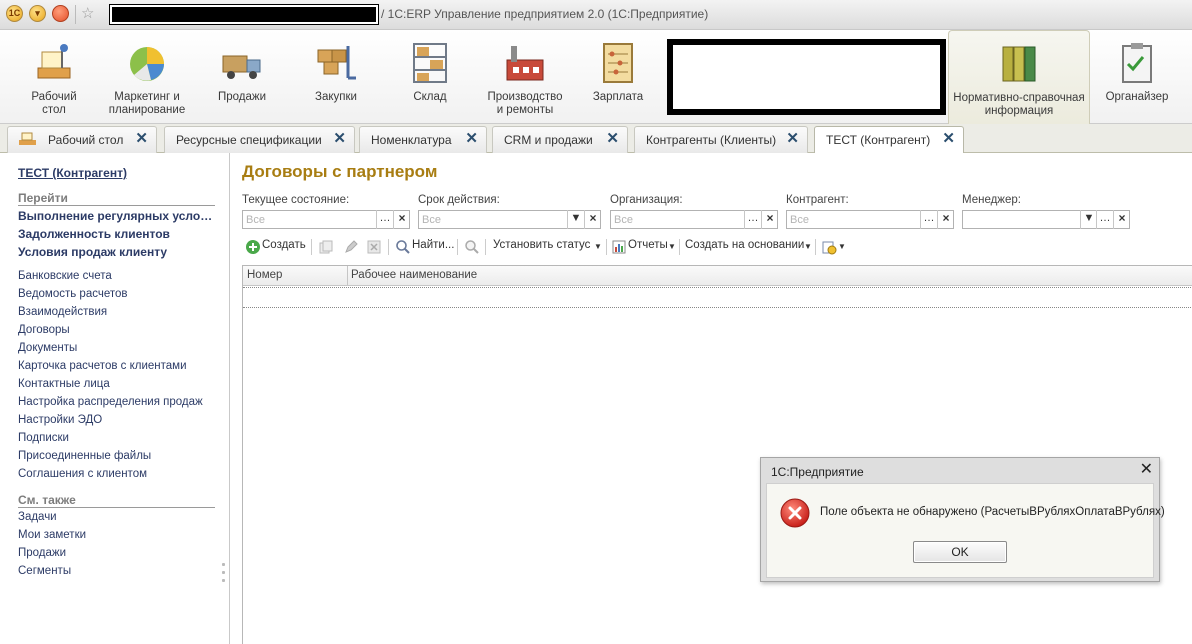 The image size is (1192, 644). I want to click on desk-icon, so click(54, 61).